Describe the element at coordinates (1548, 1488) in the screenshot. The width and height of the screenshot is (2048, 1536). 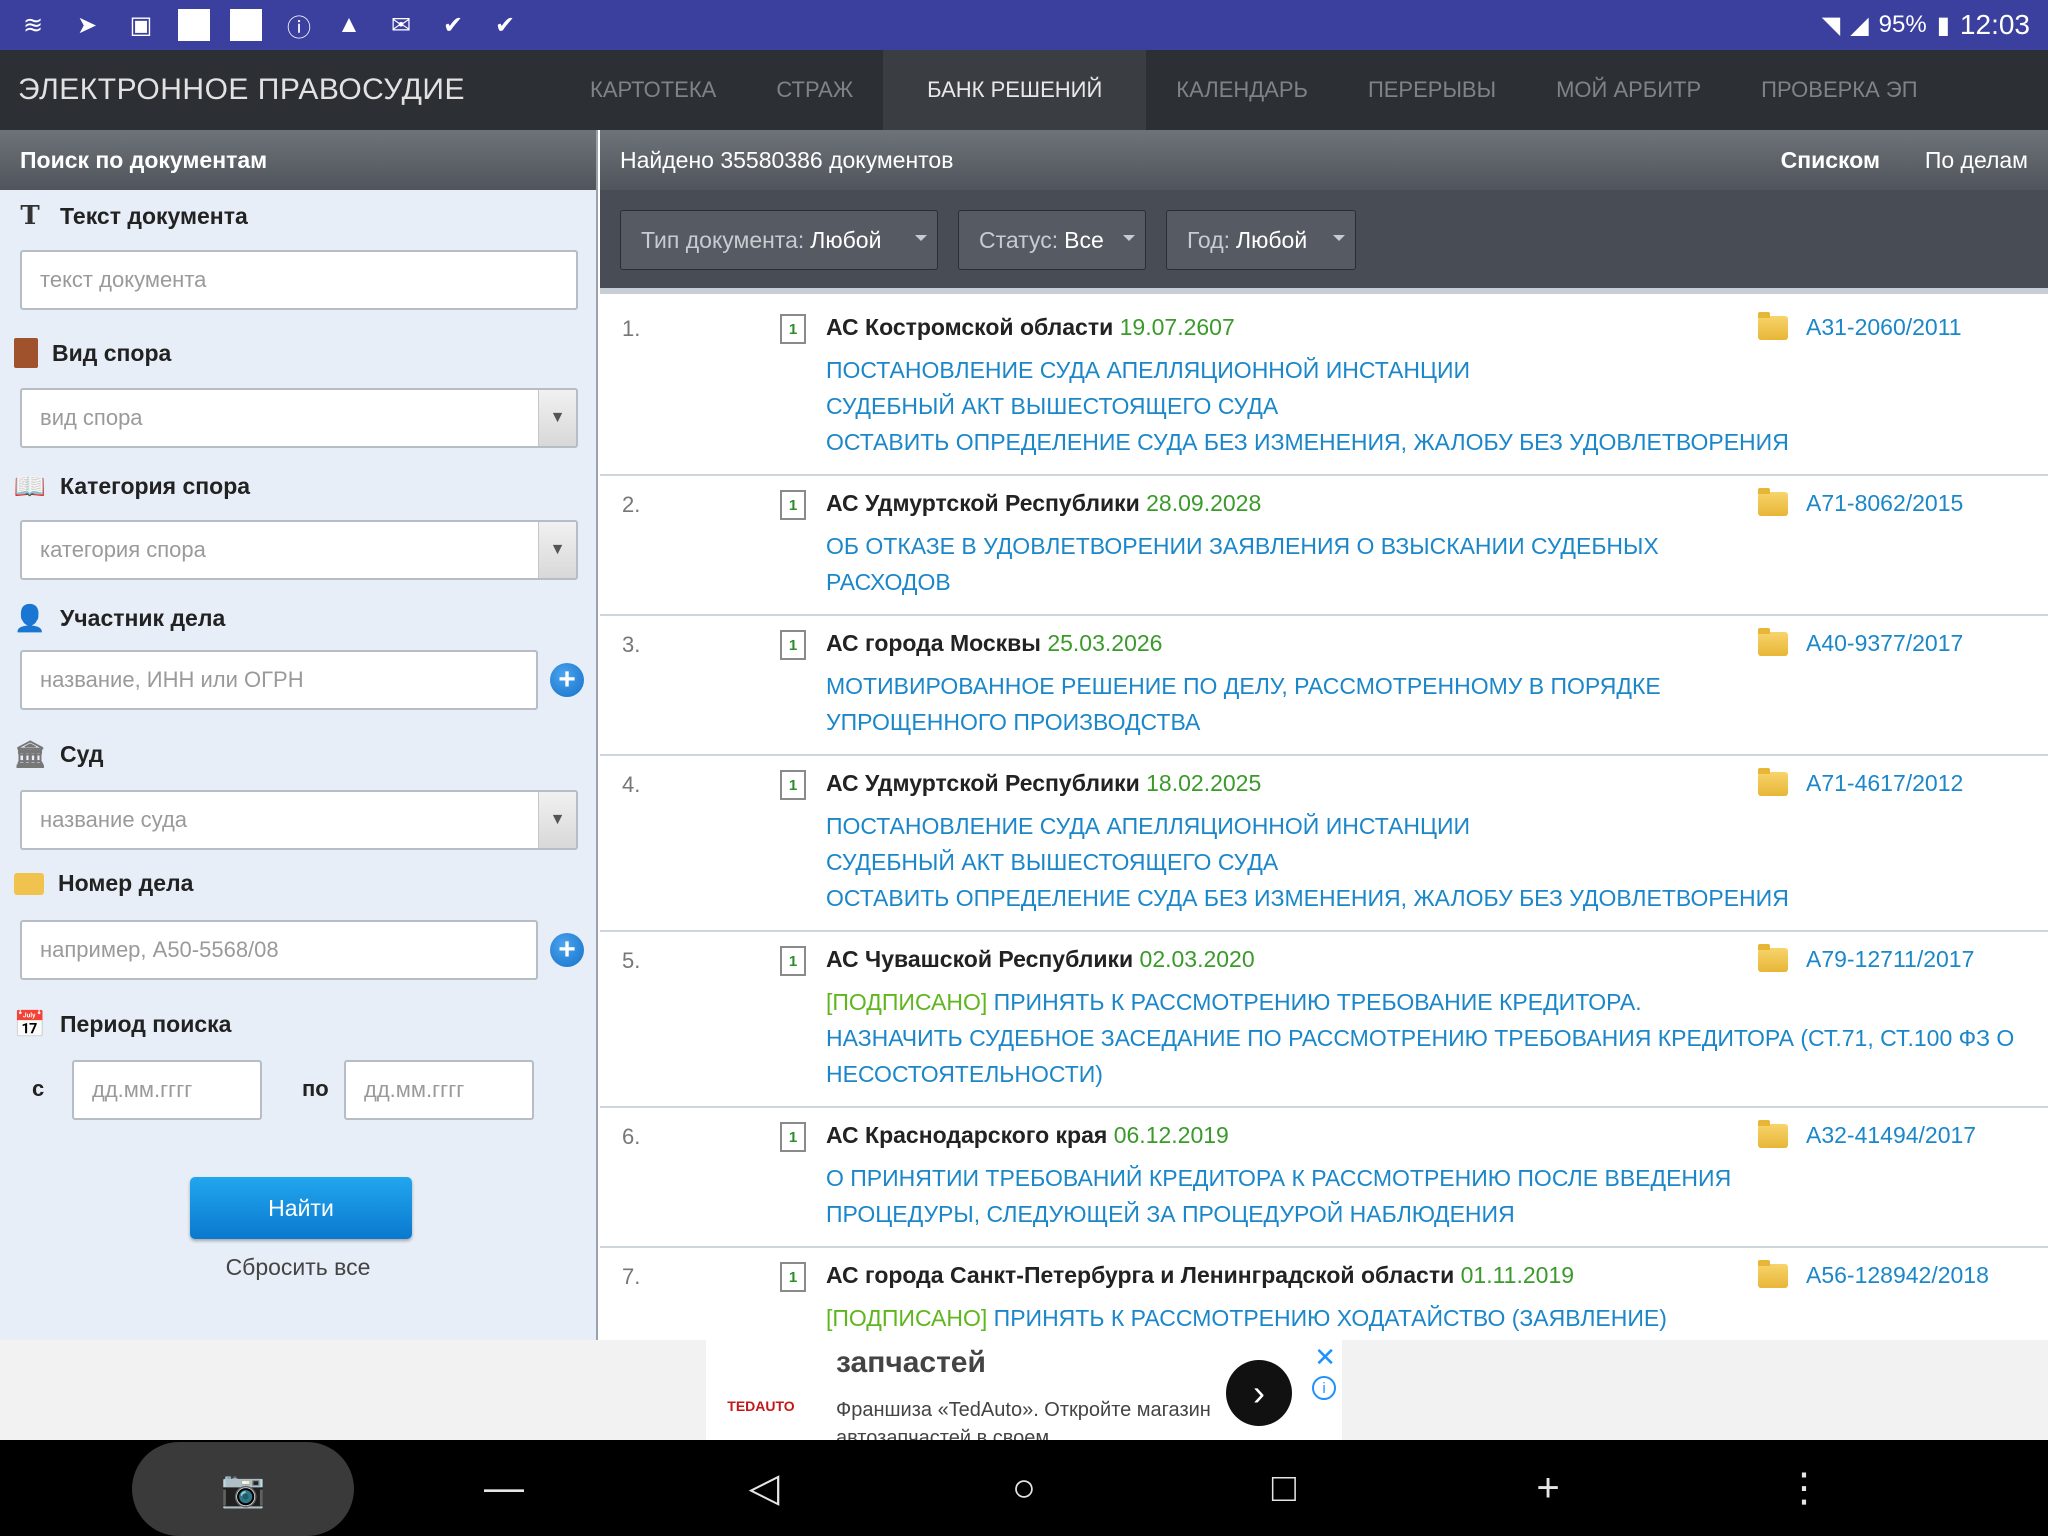
I see `plus-button: +` at that location.